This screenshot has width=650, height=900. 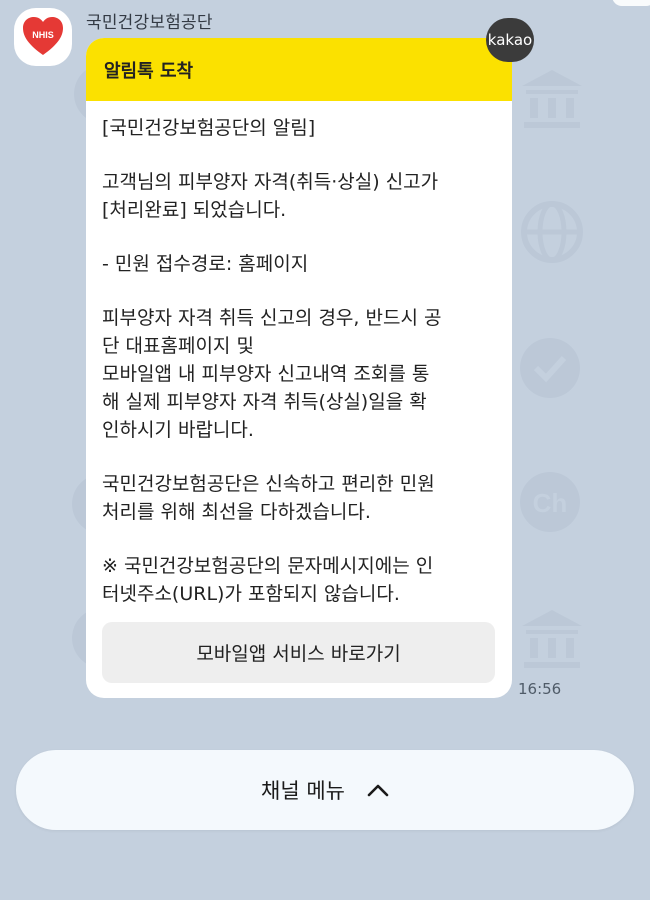 What do you see at coordinates (303, 791) in the screenshot?
I see `channel-menu-label: 채널 메뉴` at bounding box center [303, 791].